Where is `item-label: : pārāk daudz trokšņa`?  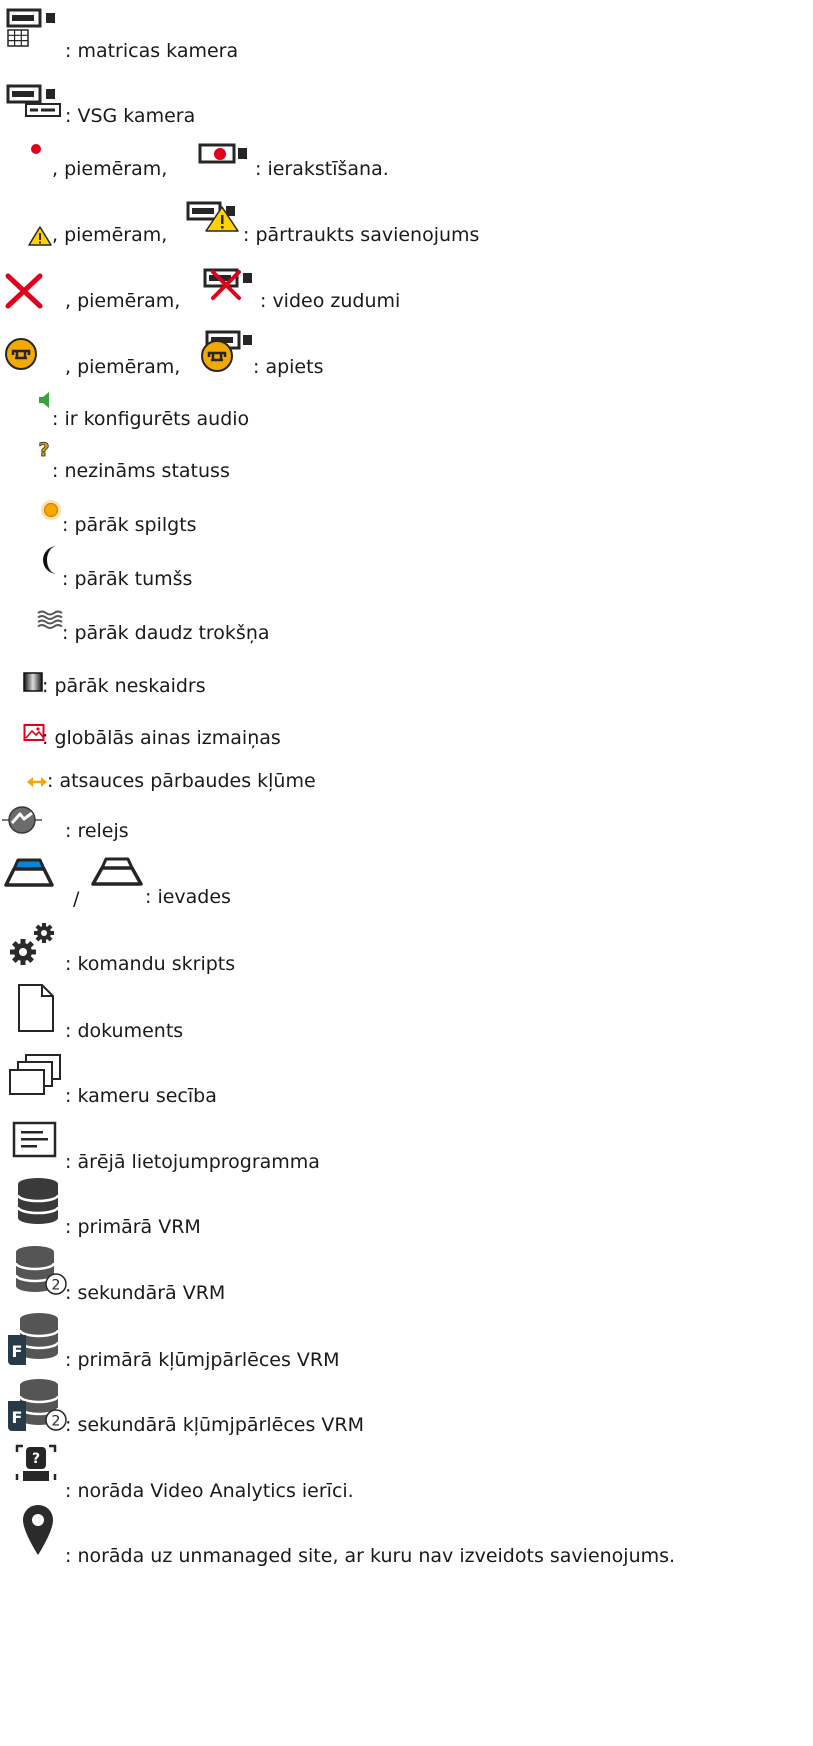 item-label: : pārāk daudz trokšņa is located at coordinates (166, 633).